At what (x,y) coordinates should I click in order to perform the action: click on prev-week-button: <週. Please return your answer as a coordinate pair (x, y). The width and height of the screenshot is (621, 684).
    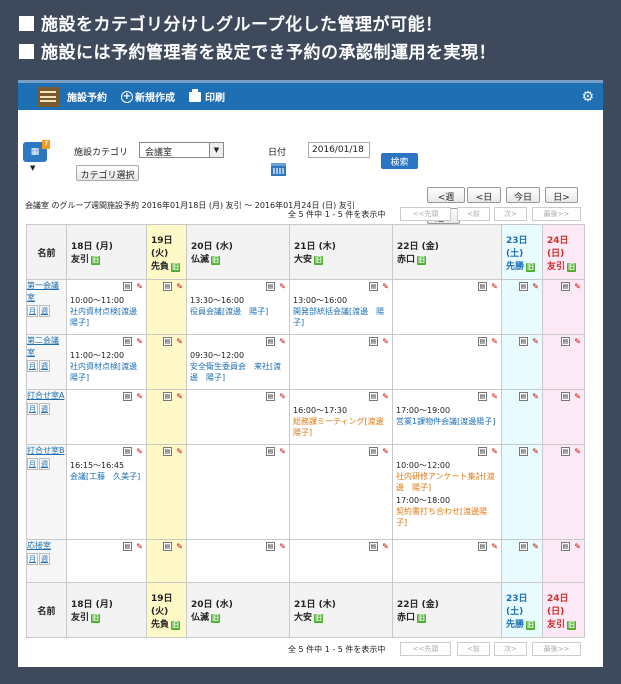
    Looking at the image, I should click on (446, 195).